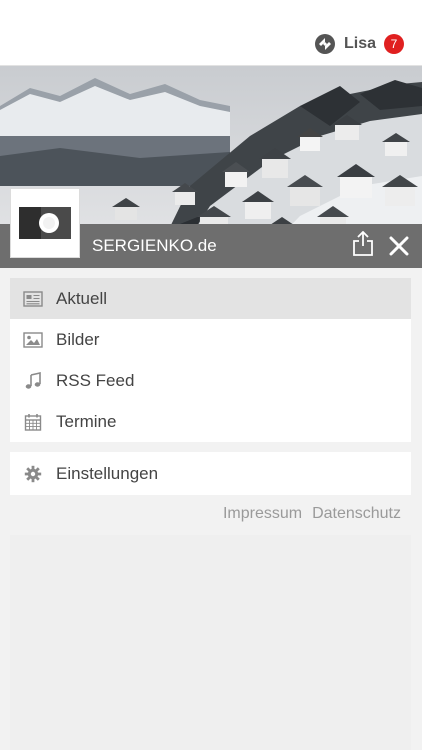 The image size is (422, 750). I want to click on menu-item-einstellungen: Einstellungen, so click(210, 473).